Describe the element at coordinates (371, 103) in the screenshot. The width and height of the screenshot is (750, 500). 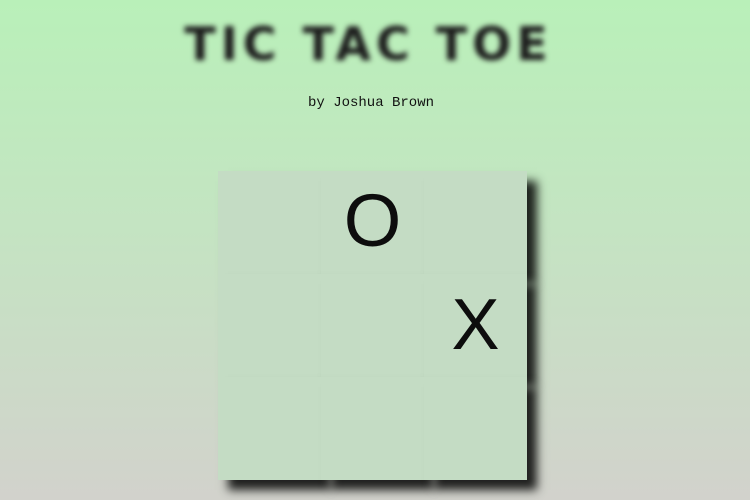
I see `author-byline: by Joshua Brown` at that location.